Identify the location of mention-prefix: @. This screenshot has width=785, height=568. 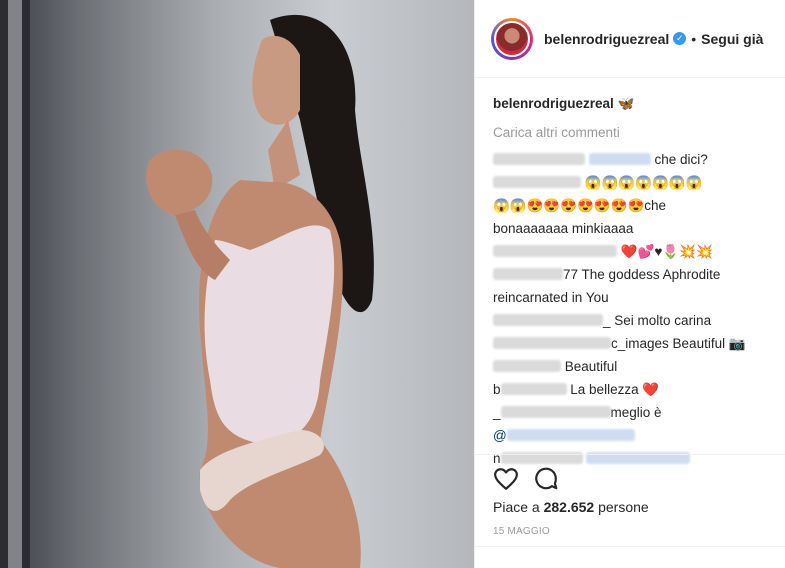
(500, 435).